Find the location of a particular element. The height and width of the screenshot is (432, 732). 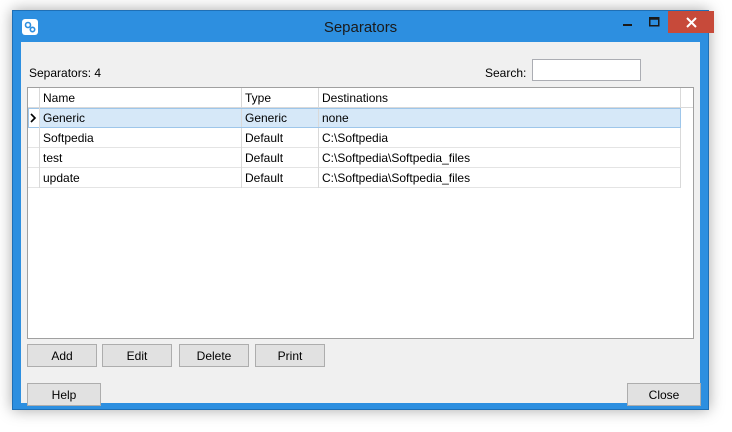

current-row-arrow-icon is located at coordinates (33, 118).